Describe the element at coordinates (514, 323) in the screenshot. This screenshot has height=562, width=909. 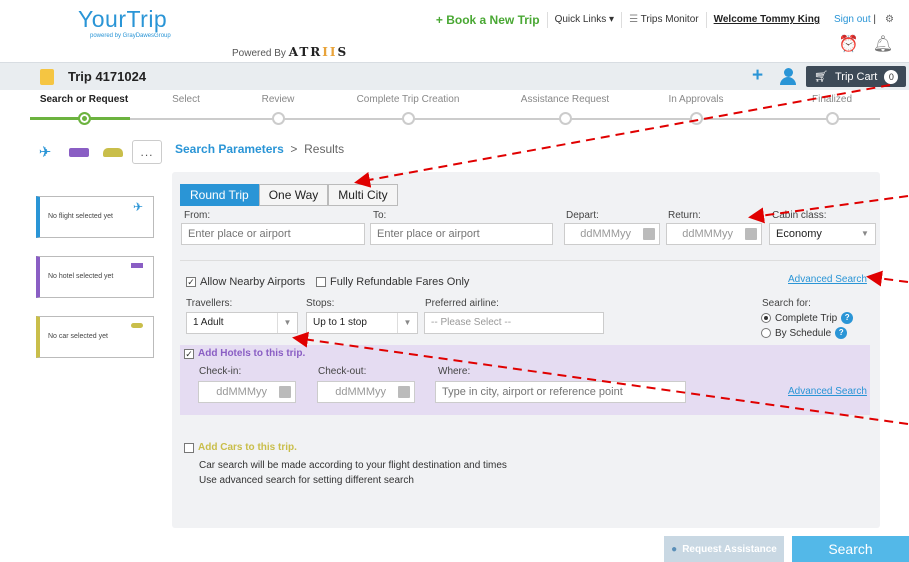
I see `preferred-airline-select: -- Please Select --` at that location.